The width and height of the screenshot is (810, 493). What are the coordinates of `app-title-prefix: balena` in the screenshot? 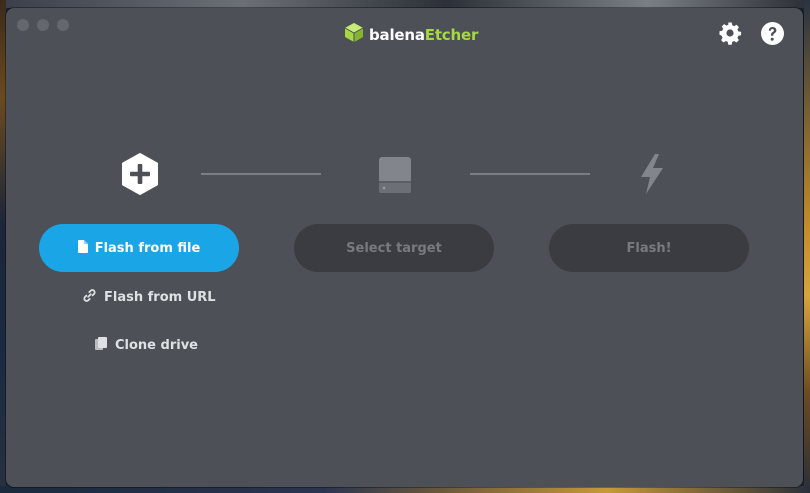 It's located at (397, 34).